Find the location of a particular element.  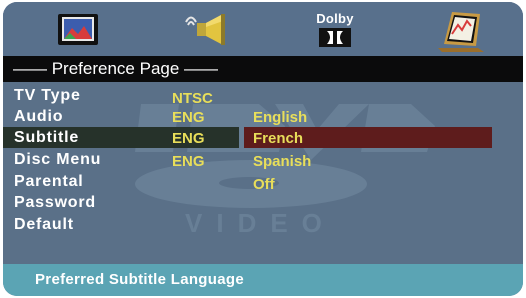

watermark-text: VIDEO is located at coordinates (260, 223).